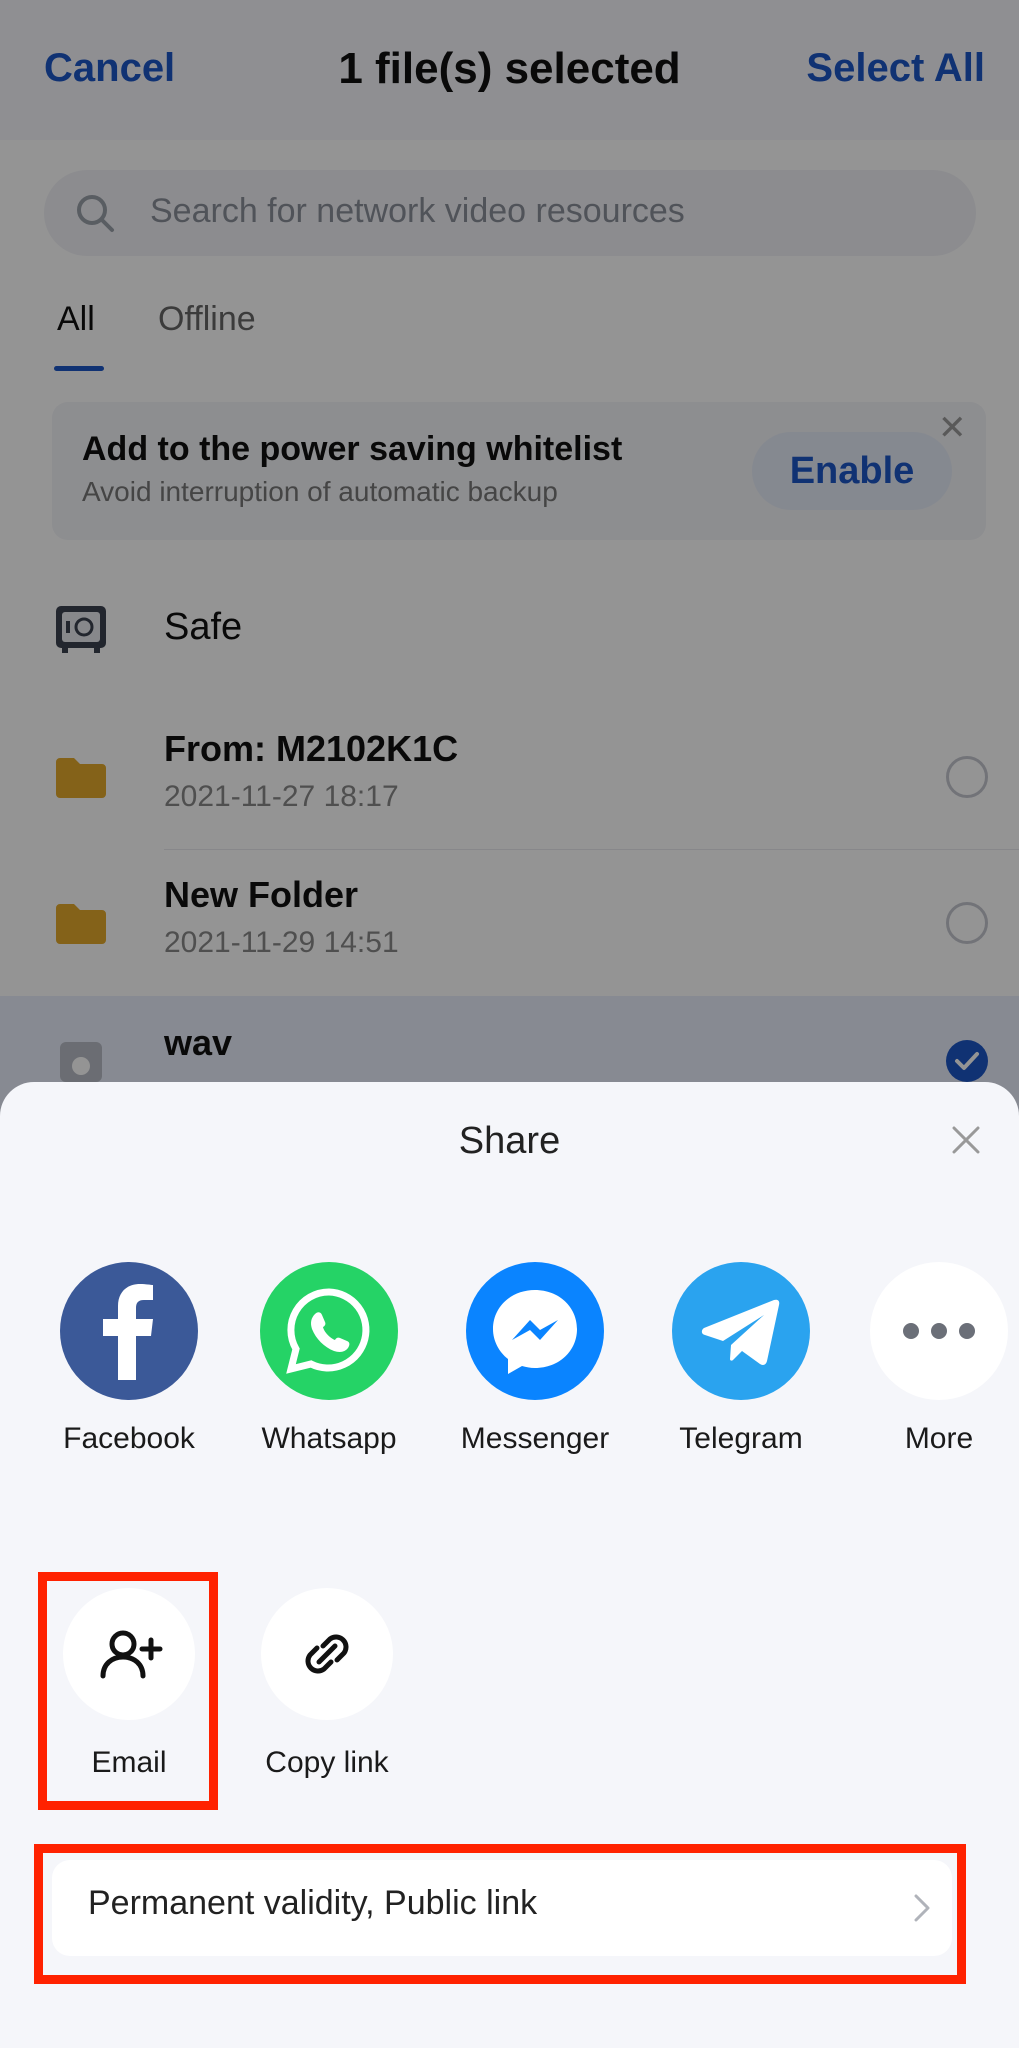 This screenshot has width=1019, height=2048. I want to click on telegram-icon, so click(741, 1331).